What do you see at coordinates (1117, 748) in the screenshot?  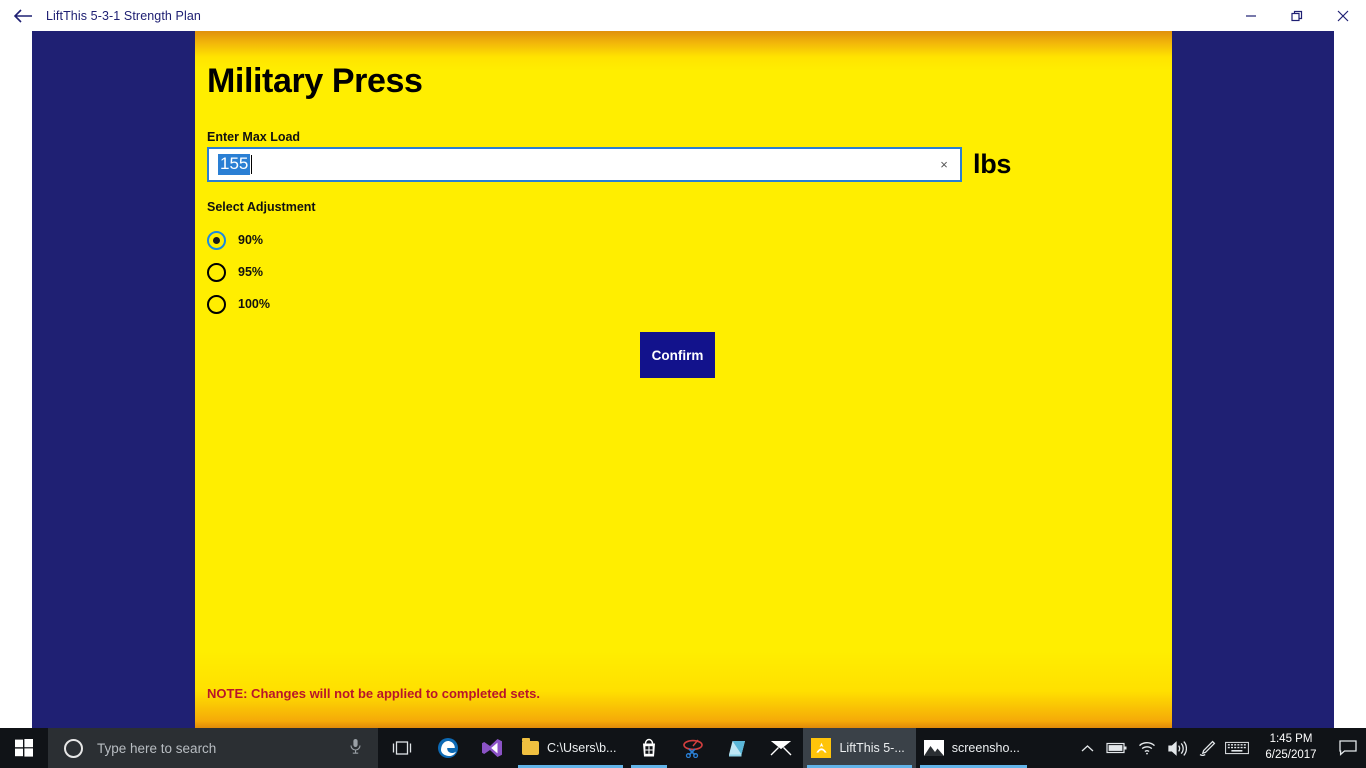 I see `battery-icon` at bounding box center [1117, 748].